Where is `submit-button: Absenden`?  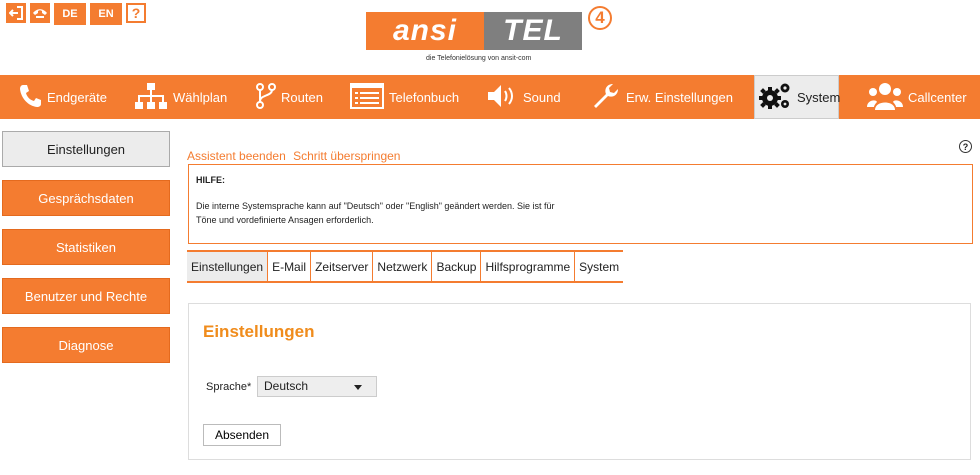 submit-button: Absenden is located at coordinates (242, 435).